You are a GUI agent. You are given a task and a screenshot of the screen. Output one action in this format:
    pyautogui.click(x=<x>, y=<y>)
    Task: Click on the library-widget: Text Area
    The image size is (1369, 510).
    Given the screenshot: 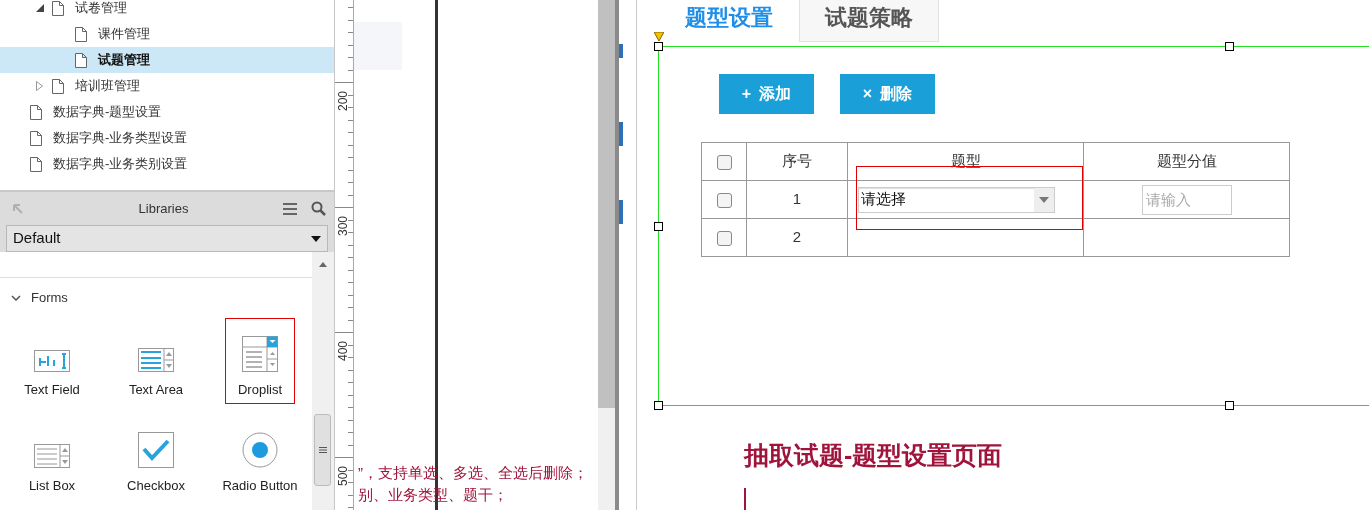 What is the action you would take?
    pyautogui.click(x=156, y=361)
    